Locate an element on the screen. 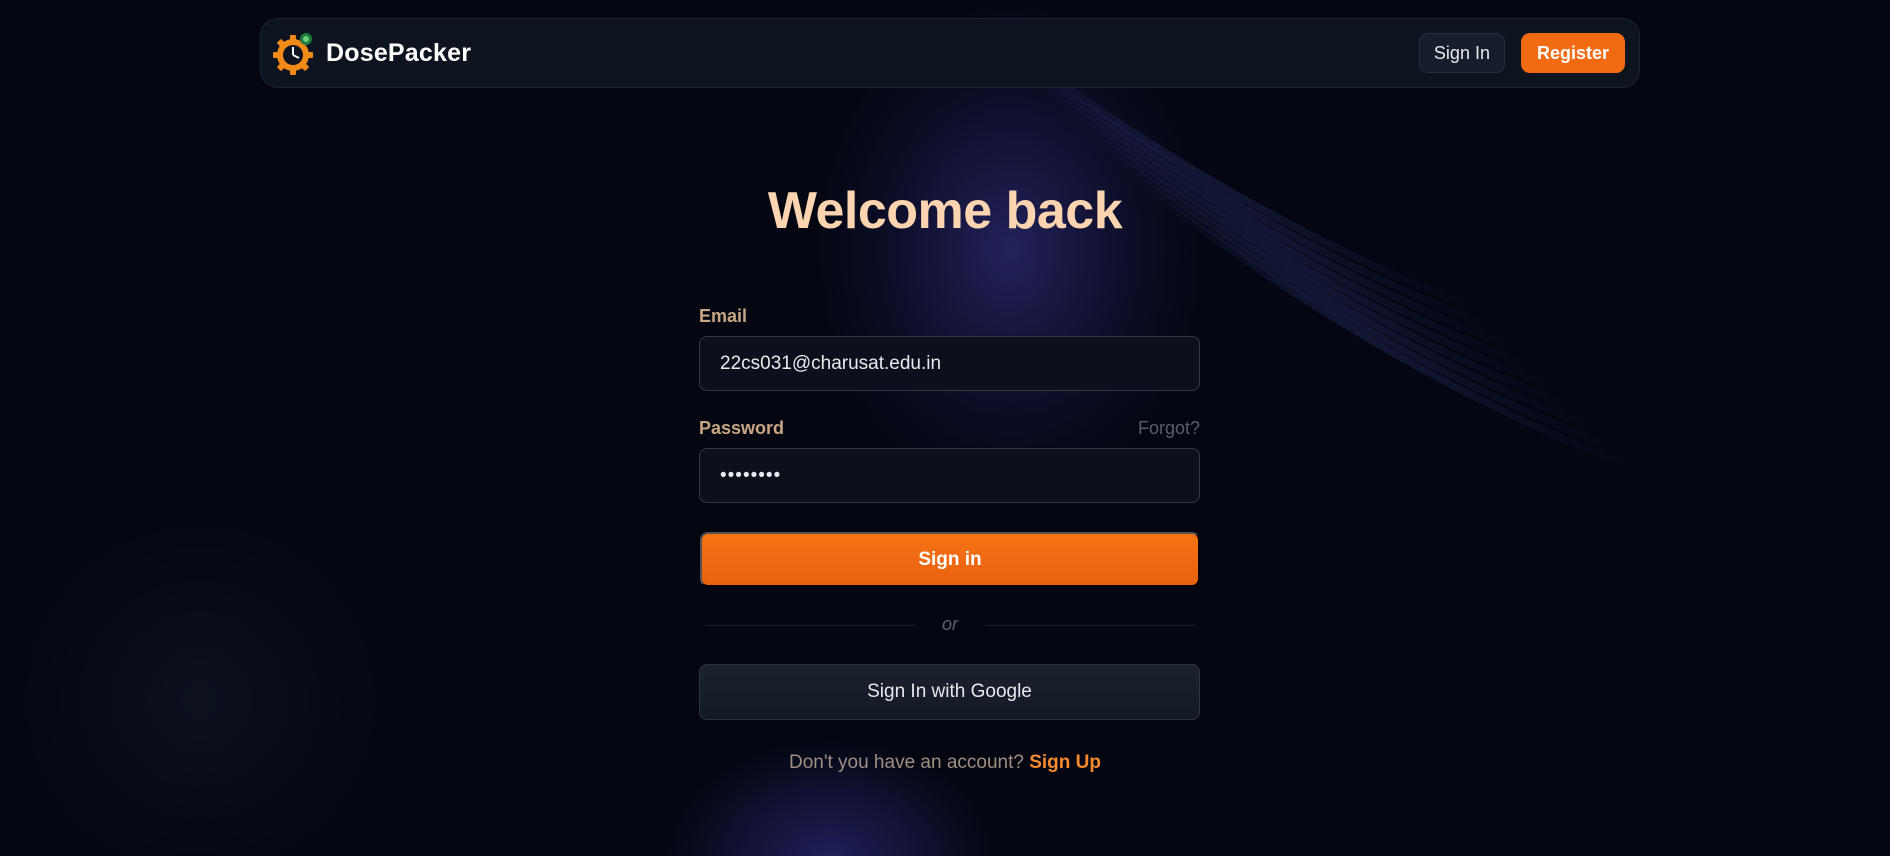 The image size is (1890, 856). signup-row: Don't you have an account? Sign Up is located at coordinates (945, 763).